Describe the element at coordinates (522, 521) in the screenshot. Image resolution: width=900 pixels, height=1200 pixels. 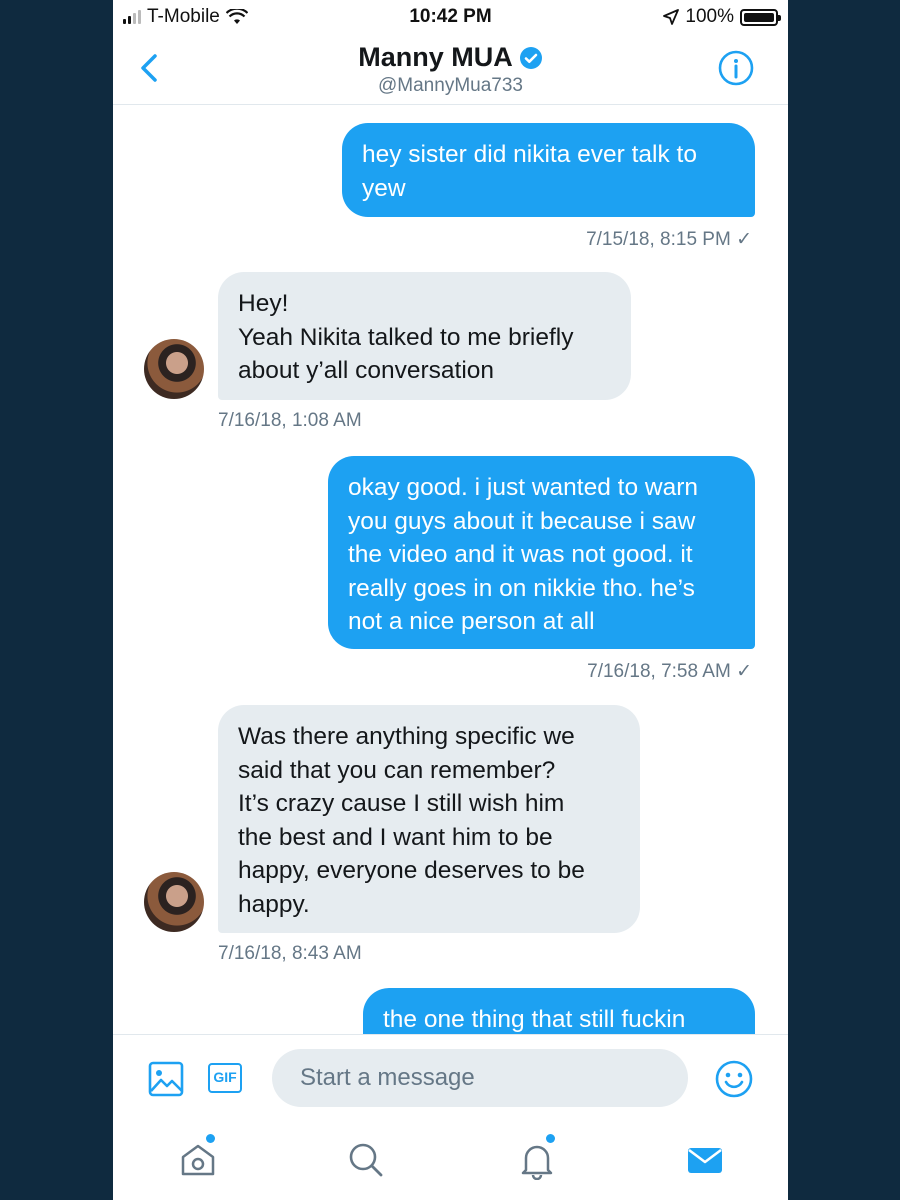
I see `message-line: you guys about it because i saw` at that location.